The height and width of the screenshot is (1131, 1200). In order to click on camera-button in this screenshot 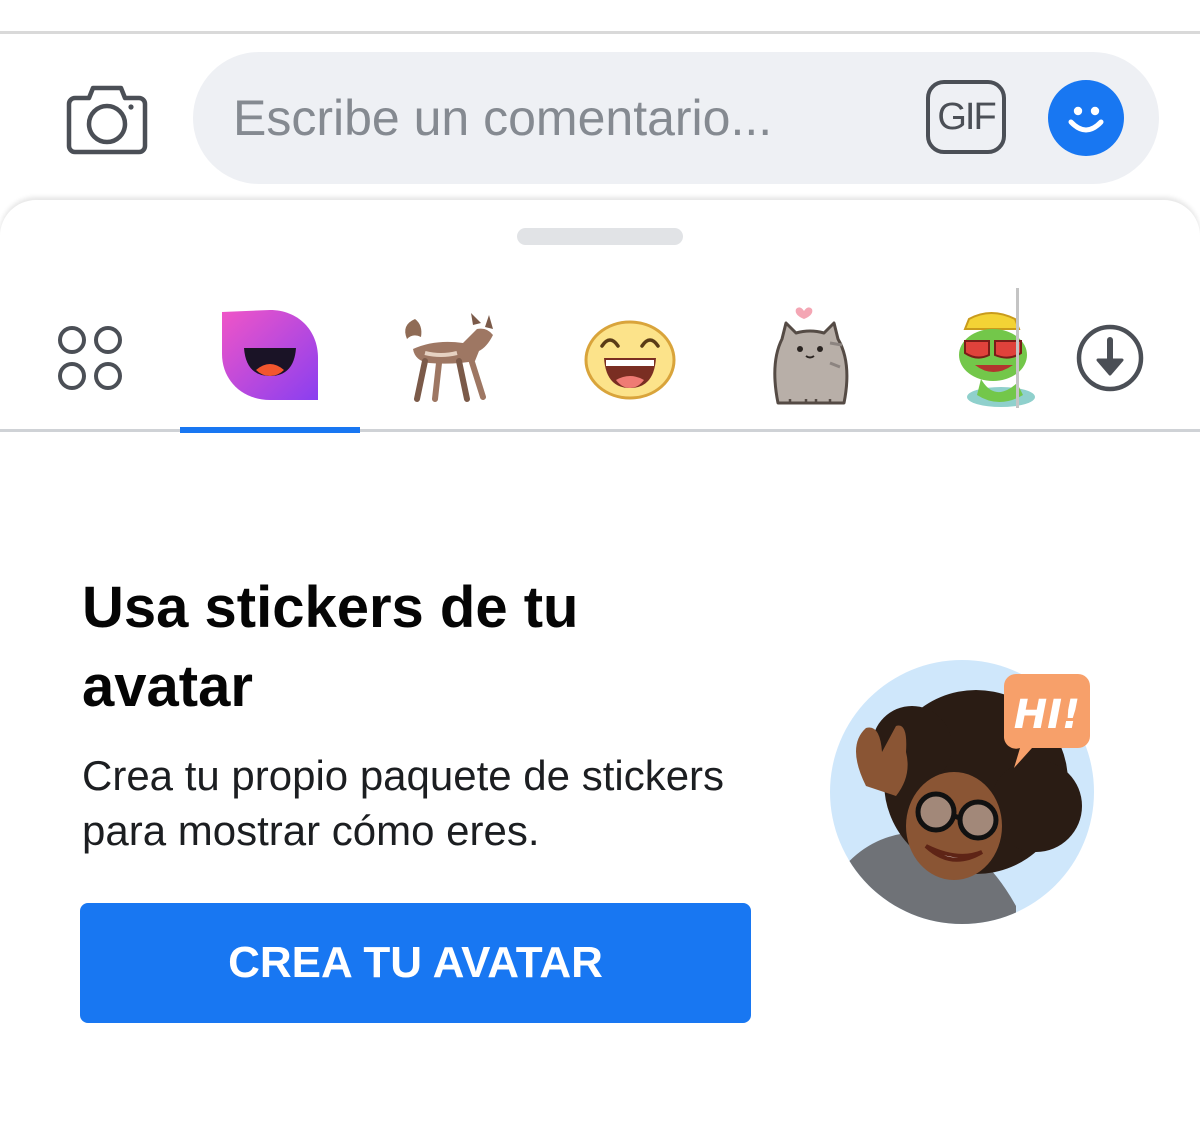, I will do `click(107, 118)`.